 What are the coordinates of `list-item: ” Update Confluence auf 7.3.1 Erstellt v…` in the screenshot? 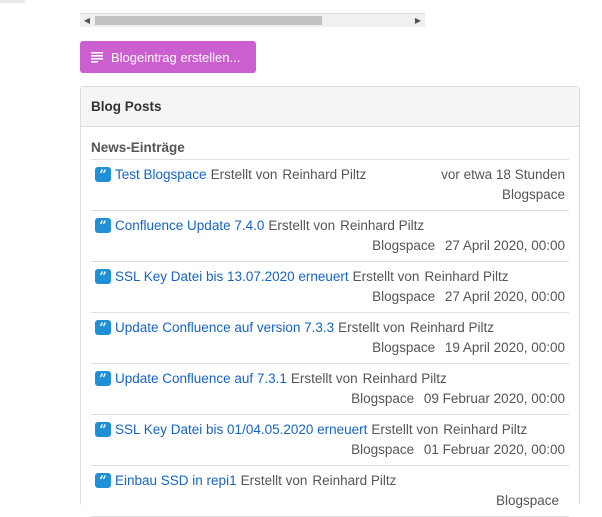 It's located at (330, 389).